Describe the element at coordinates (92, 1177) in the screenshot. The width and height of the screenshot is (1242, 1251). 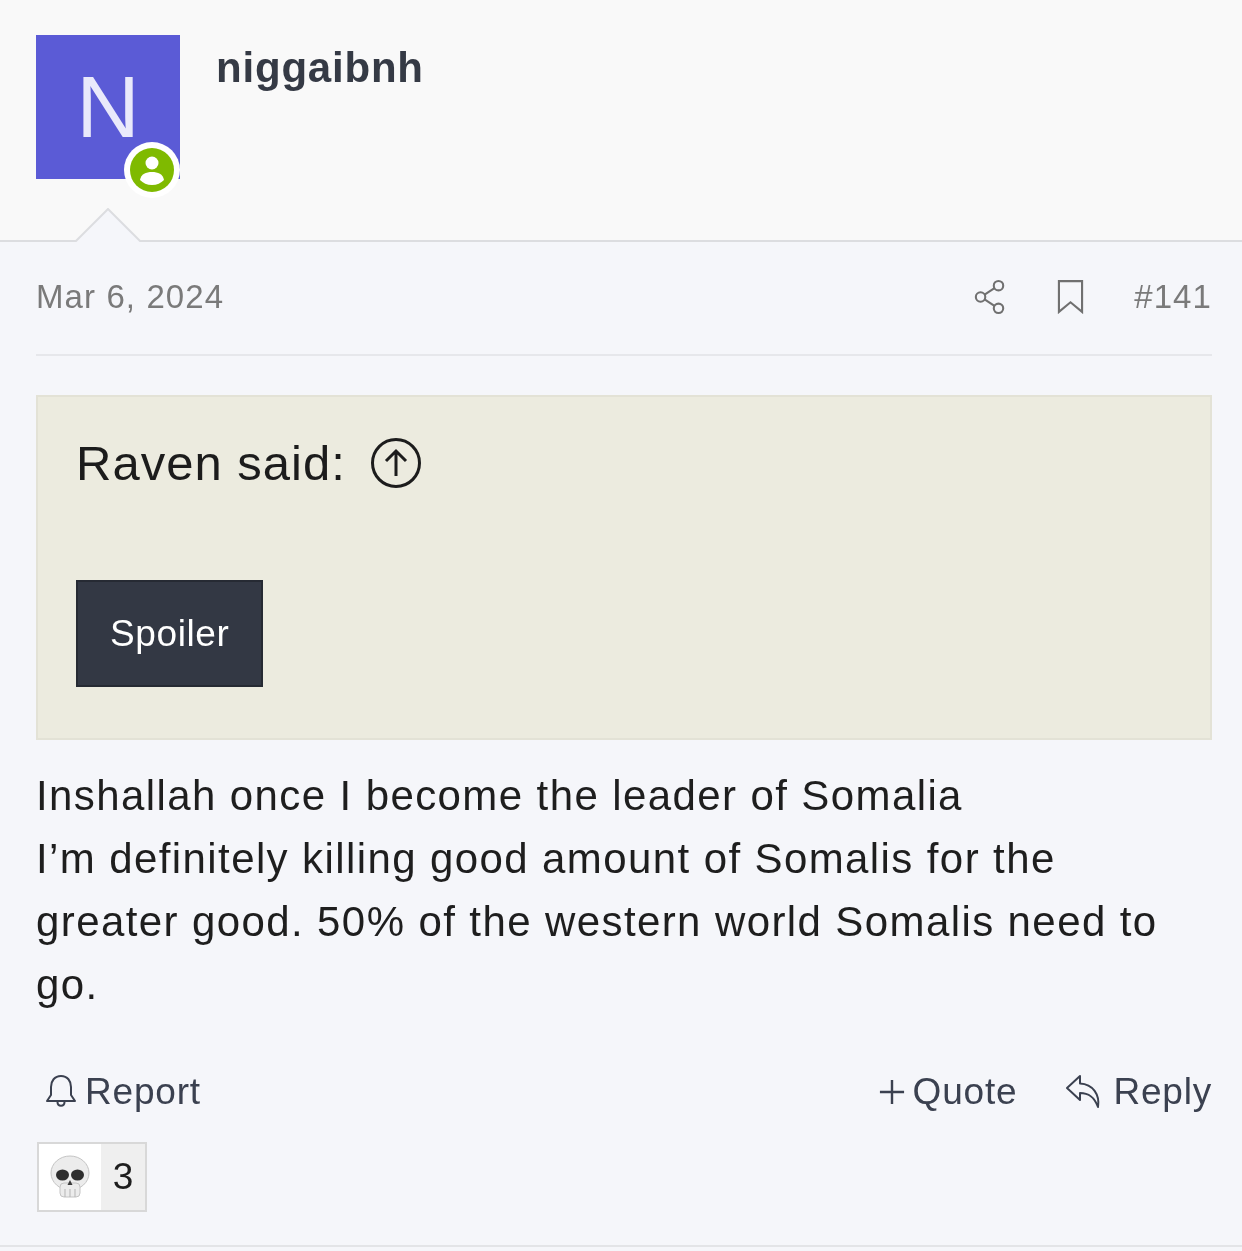
I see `reaction-button: 3` at that location.